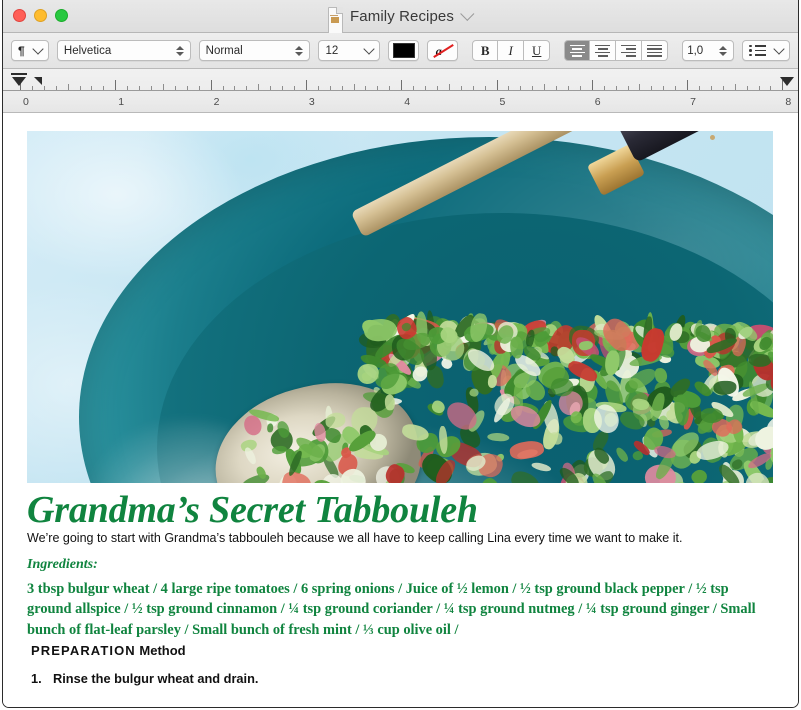 The width and height of the screenshot is (801, 710). I want to click on text-color-button, so click(404, 50).